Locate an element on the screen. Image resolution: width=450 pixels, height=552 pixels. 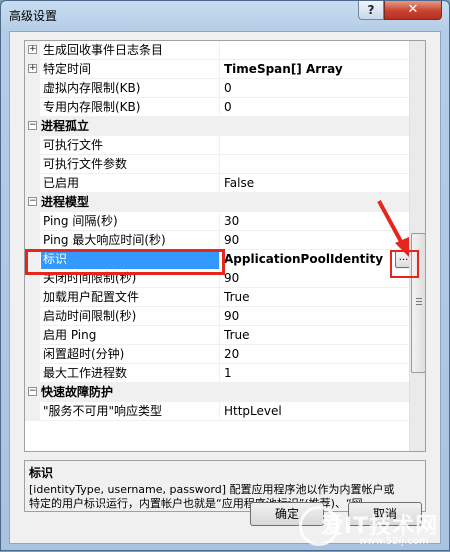
property-row: 专用内存限制(KB) 0 is located at coordinates (217, 107).